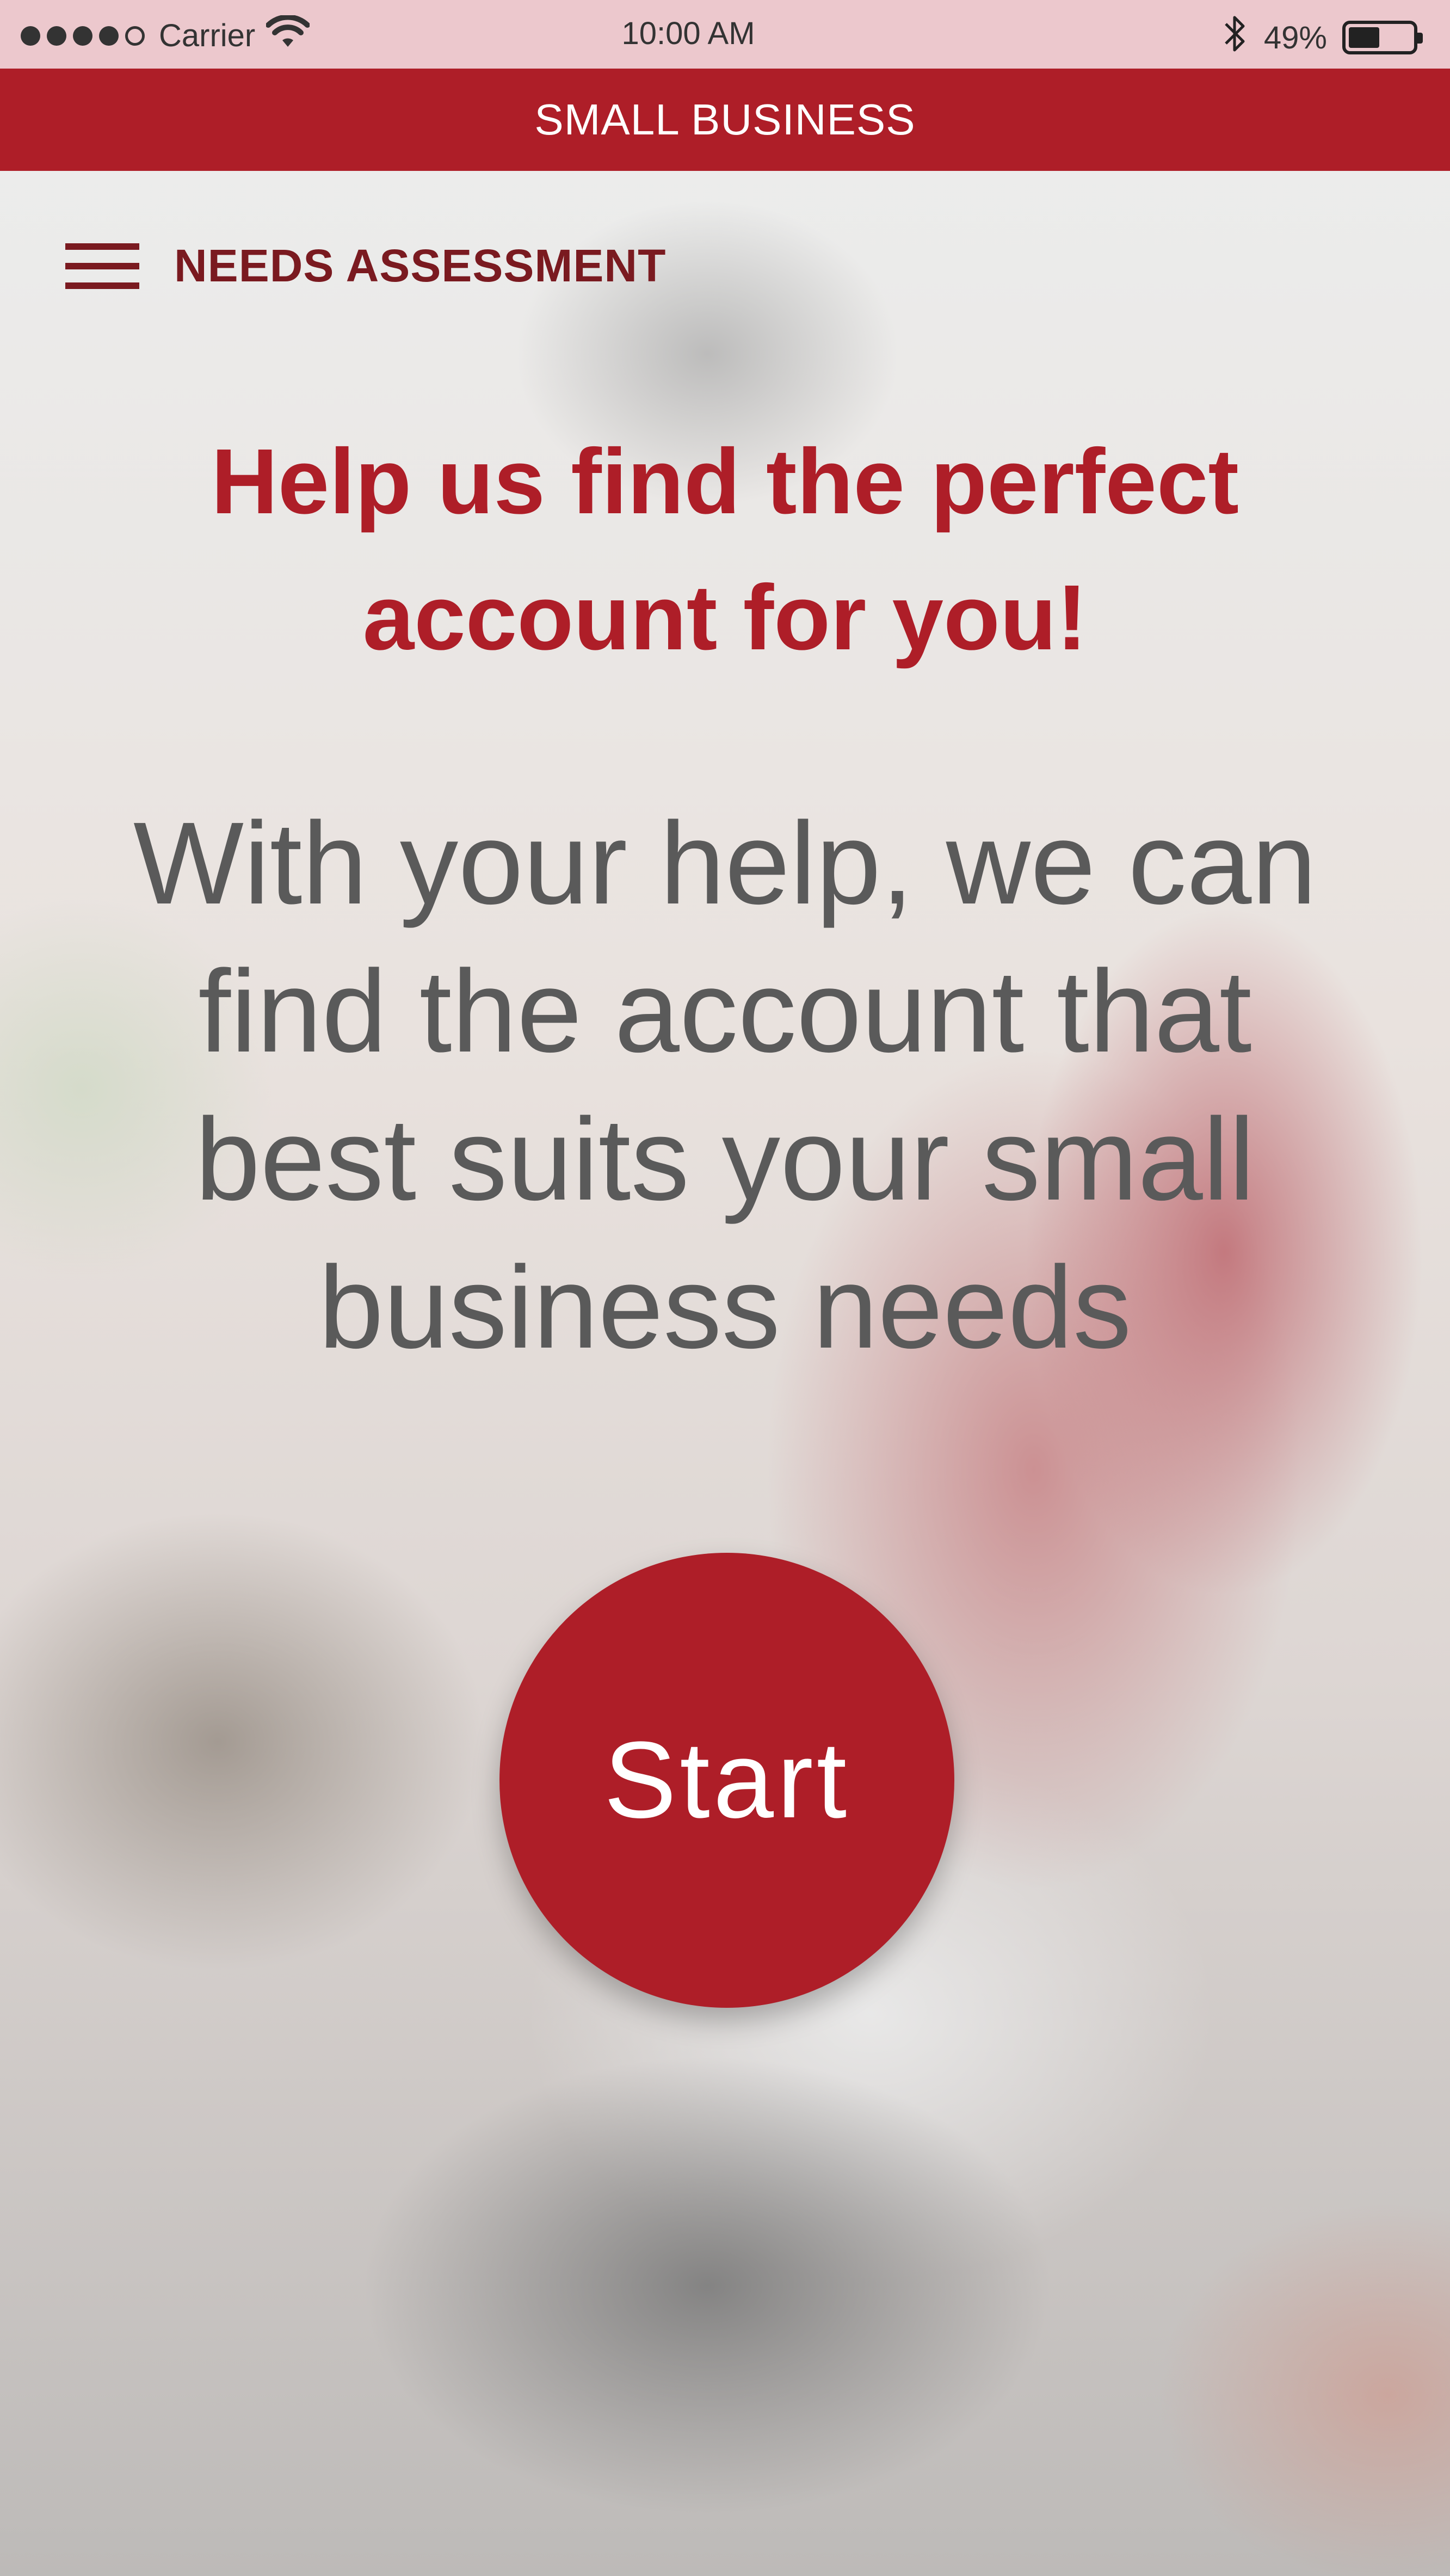  I want to click on status-bar: Carrier 10:00 AM 49%, so click(725, 34).